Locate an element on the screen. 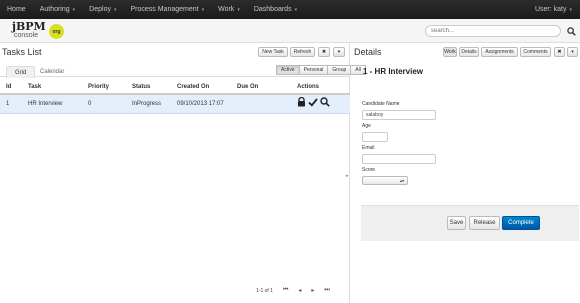  jbpm-logo: jBPM console is located at coordinates (29, 31).